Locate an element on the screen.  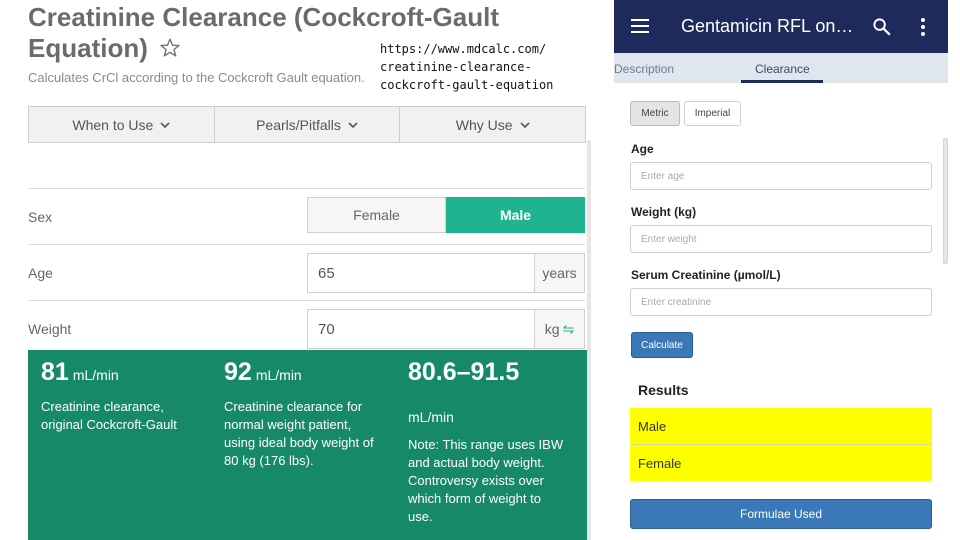
weight-label: Weight is located at coordinates (50, 329).